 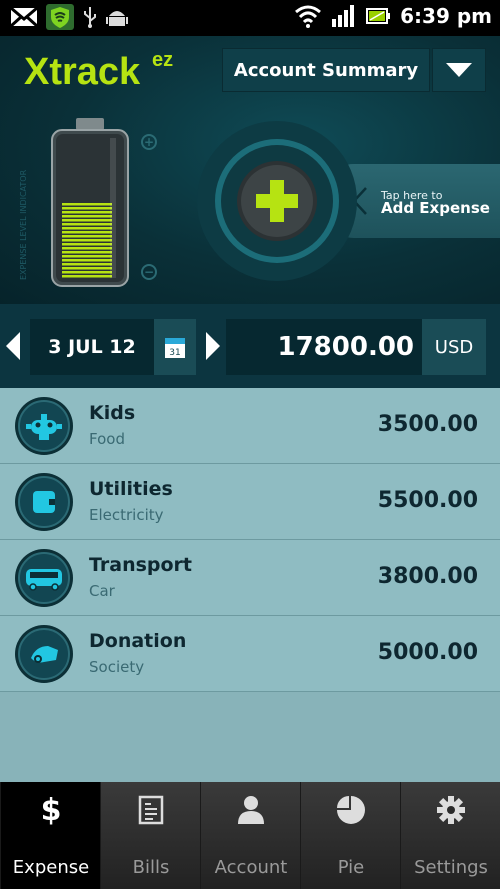 I want to click on tab-settings: Settings, so click(x=450, y=835).